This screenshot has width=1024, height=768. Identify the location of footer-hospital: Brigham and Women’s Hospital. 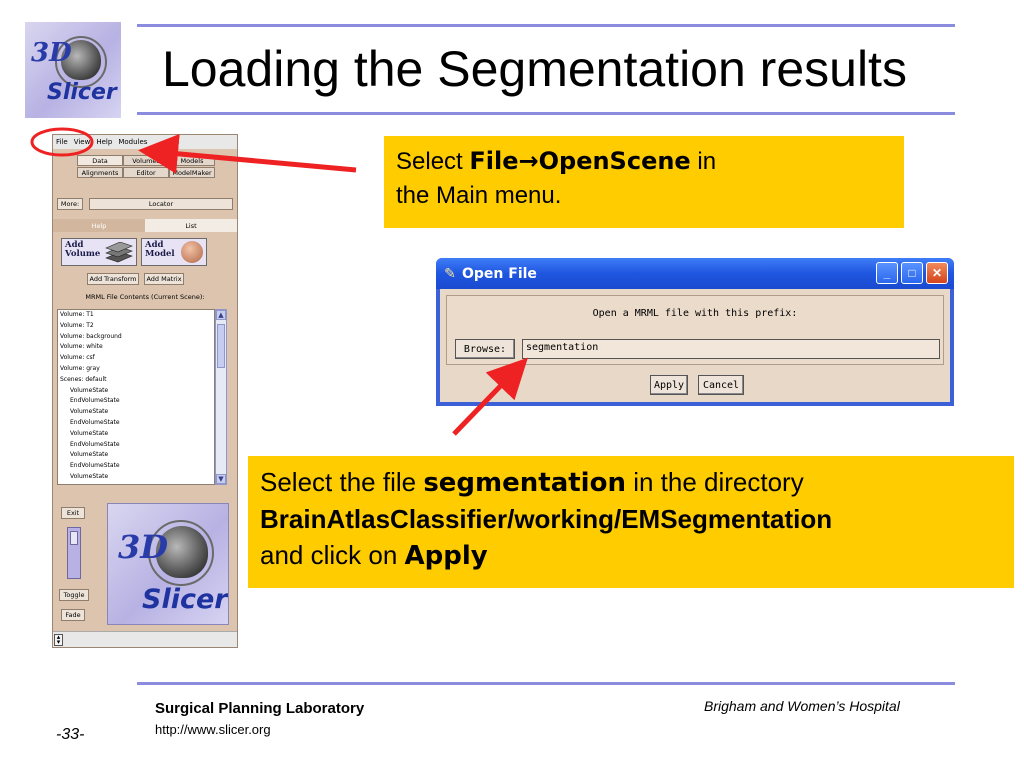
(802, 706).